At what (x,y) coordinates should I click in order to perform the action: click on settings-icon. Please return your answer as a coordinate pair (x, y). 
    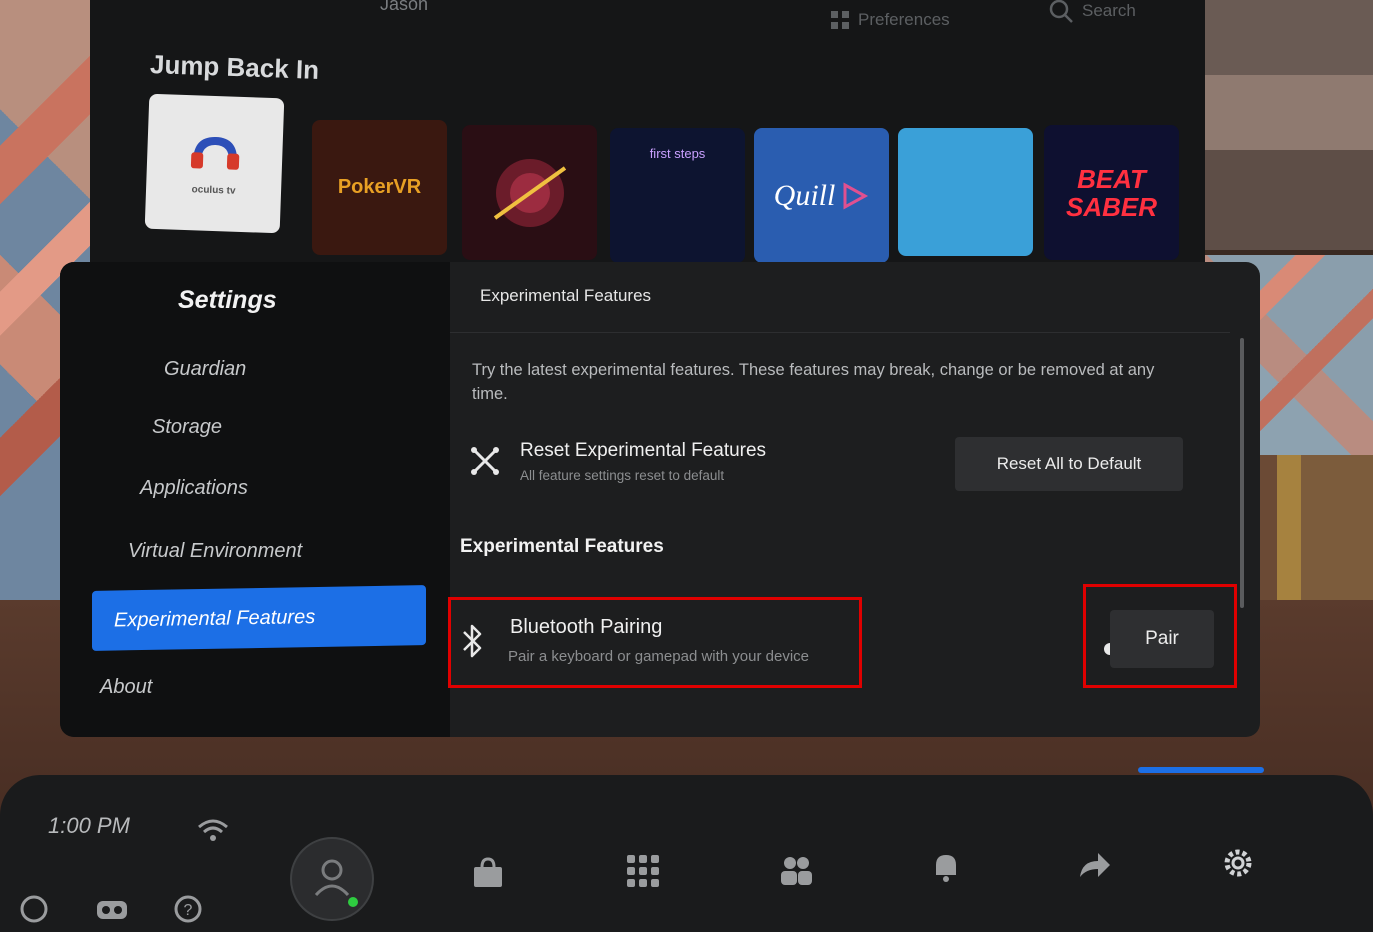
    Looking at the image, I should click on (1238, 863).